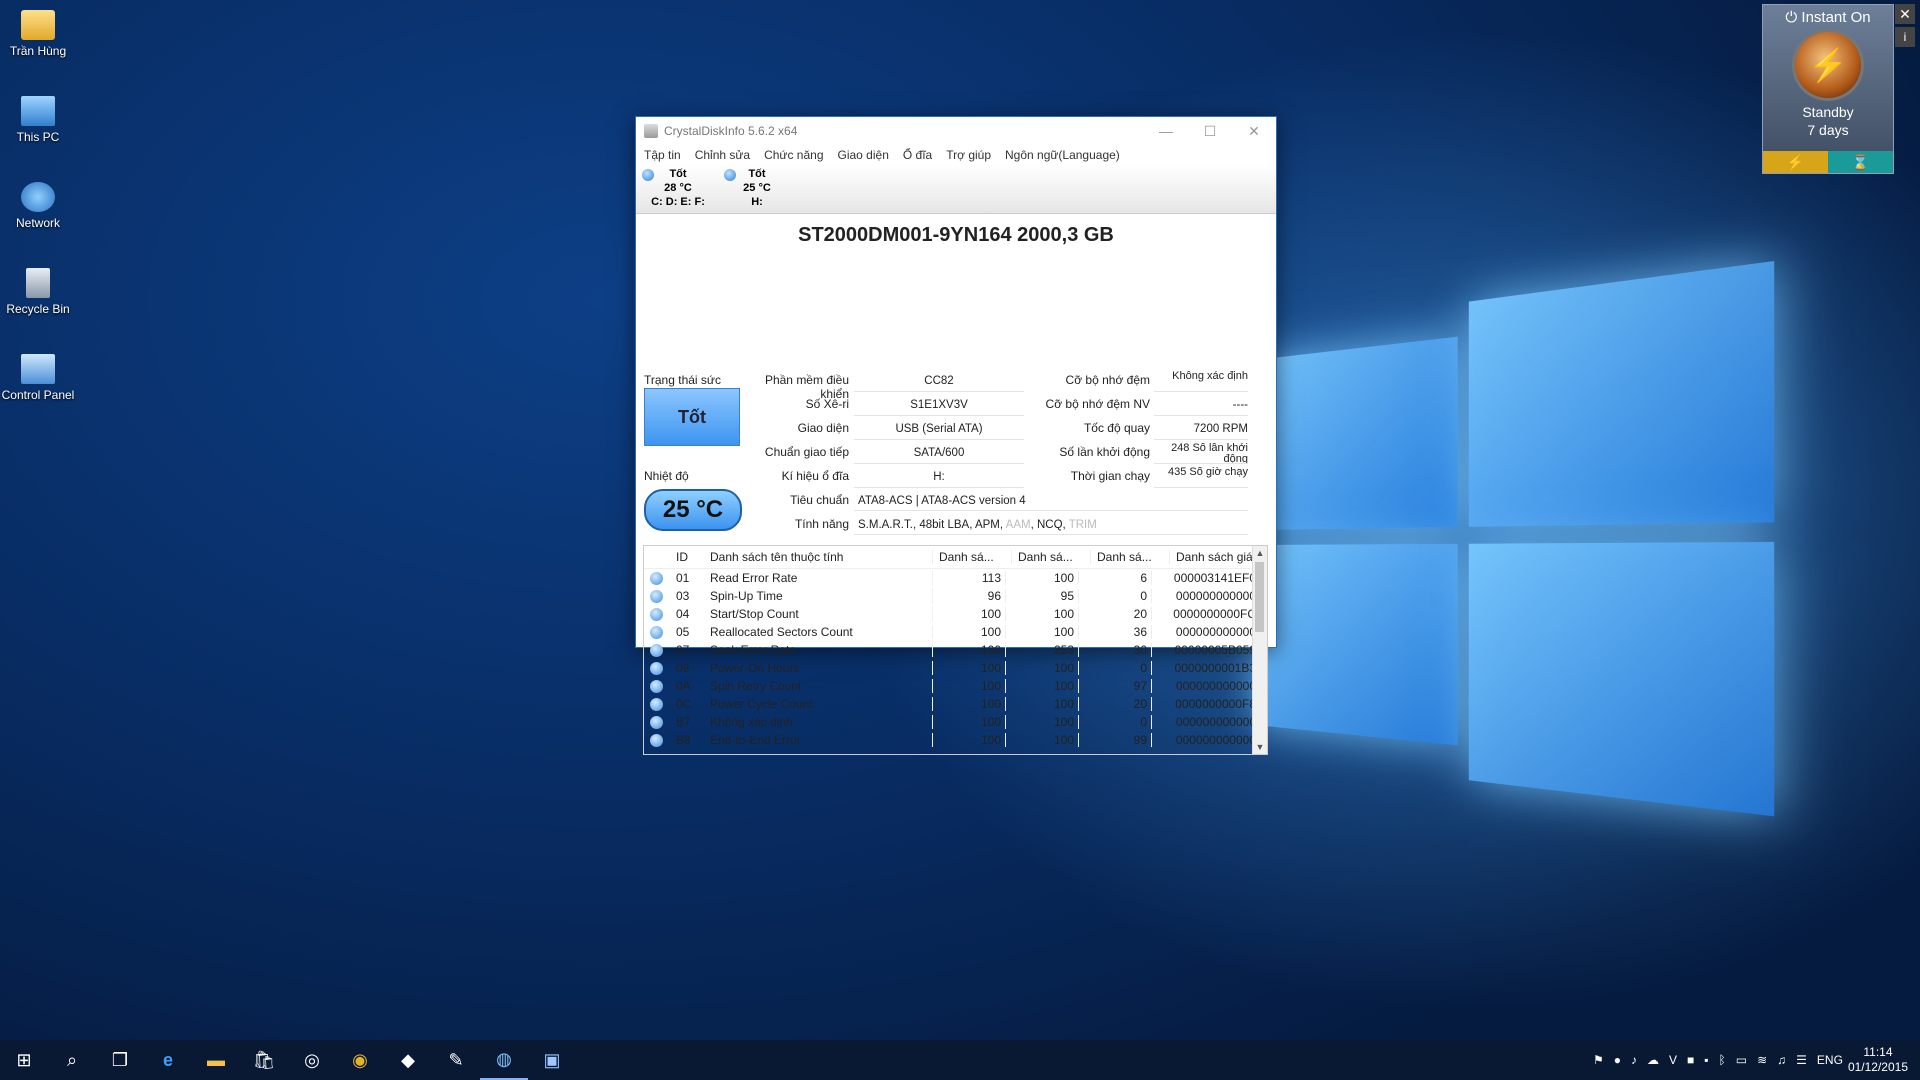  I want to click on desktop-icon-control-panel: Control Panel, so click(38, 378).